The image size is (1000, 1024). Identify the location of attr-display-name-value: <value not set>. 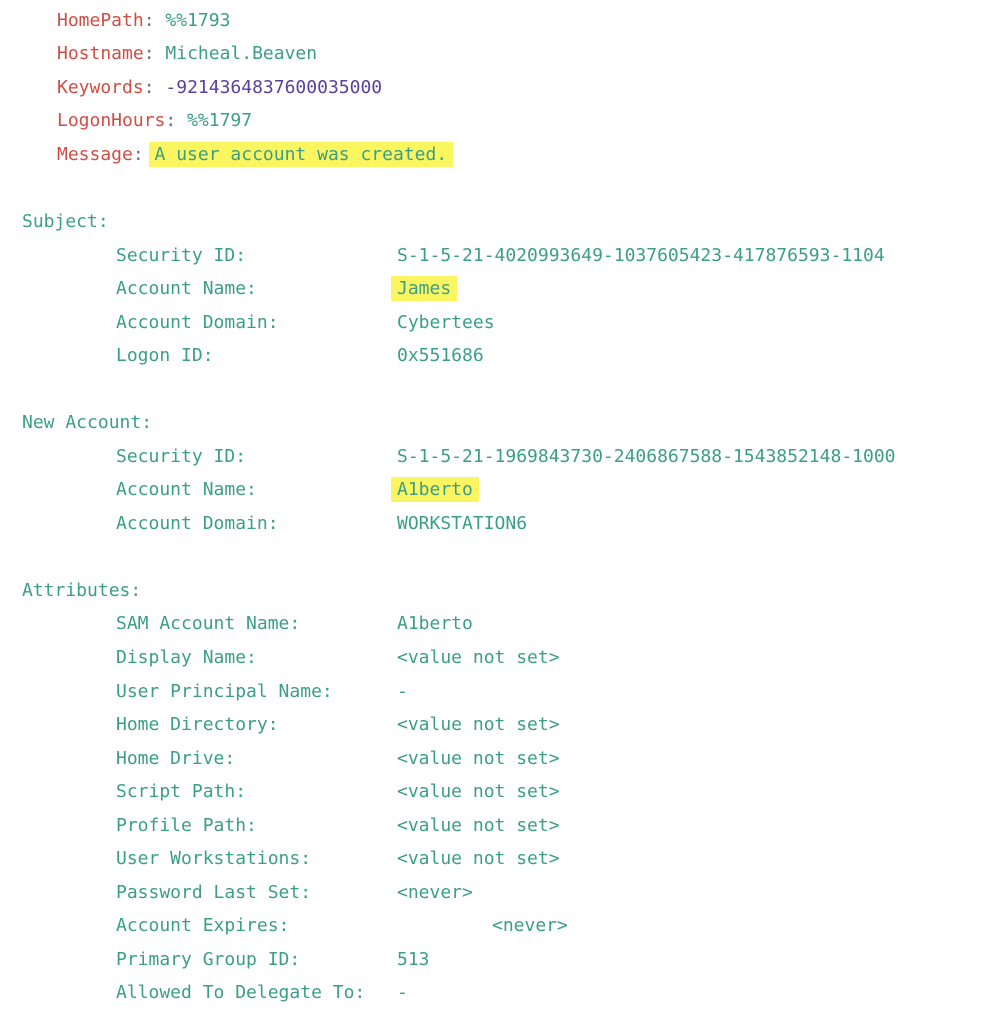
(478, 657).